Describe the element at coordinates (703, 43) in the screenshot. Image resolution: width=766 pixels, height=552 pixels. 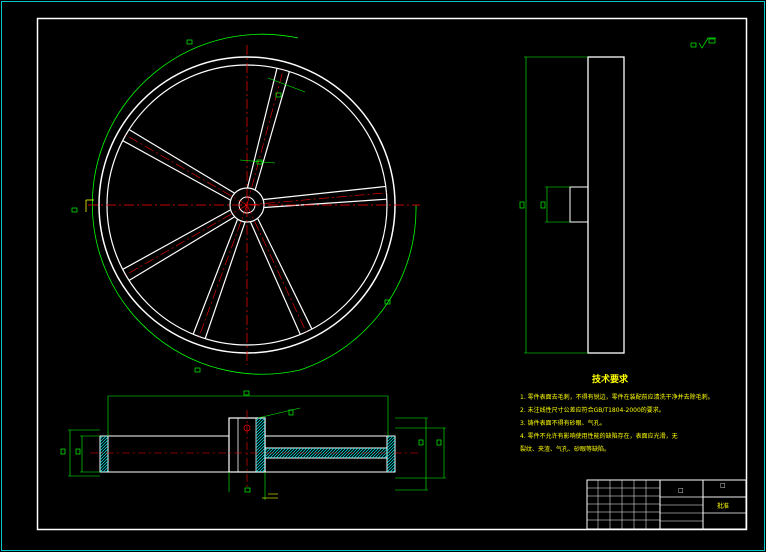
I see `roughness-symbol` at that location.